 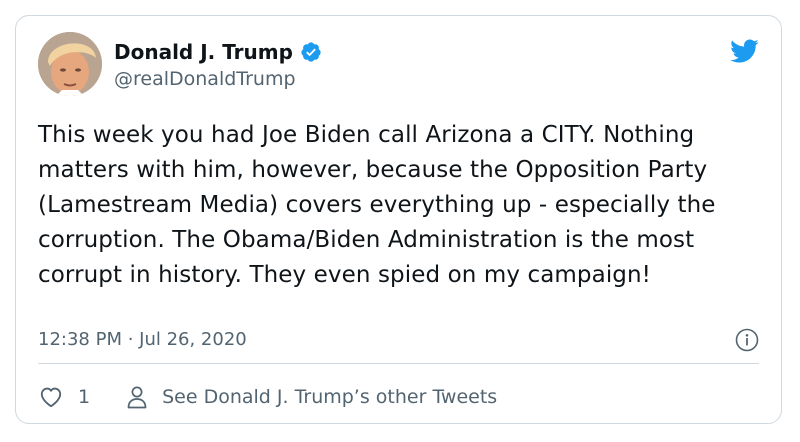 What do you see at coordinates (330, 397) in the screenshot?
I see `see-other-tweets-label: See Donald J. Trump’s other Tweets` at bounding box center [330, 397].